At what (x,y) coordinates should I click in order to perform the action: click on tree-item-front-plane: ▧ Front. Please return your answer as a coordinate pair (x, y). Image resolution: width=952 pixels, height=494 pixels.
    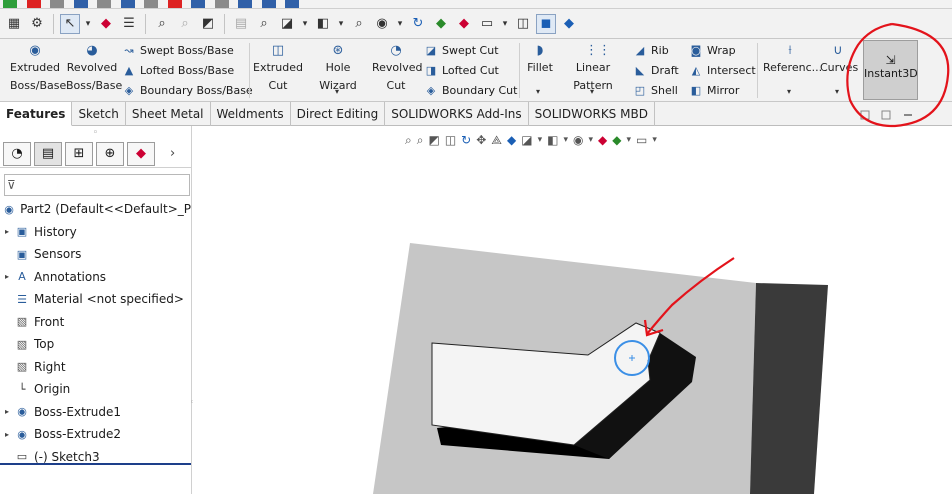
    Looking at the image, I should click on (95, 322).